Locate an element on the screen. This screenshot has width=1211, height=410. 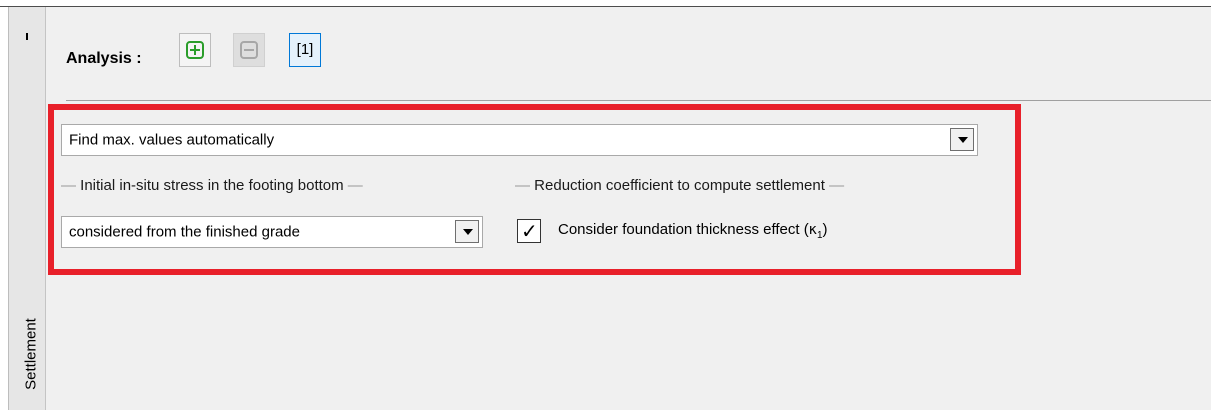
analysis-label: Analysis : is located at coordinates (104, 58).